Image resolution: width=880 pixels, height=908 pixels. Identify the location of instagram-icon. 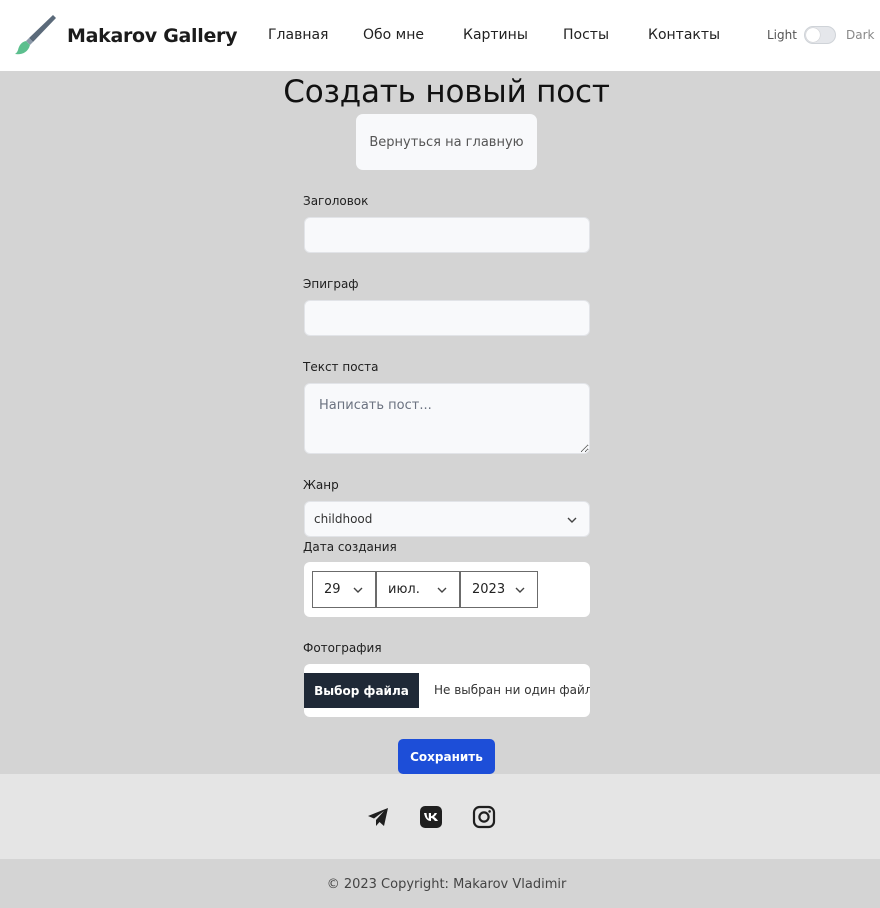
(484, 817).